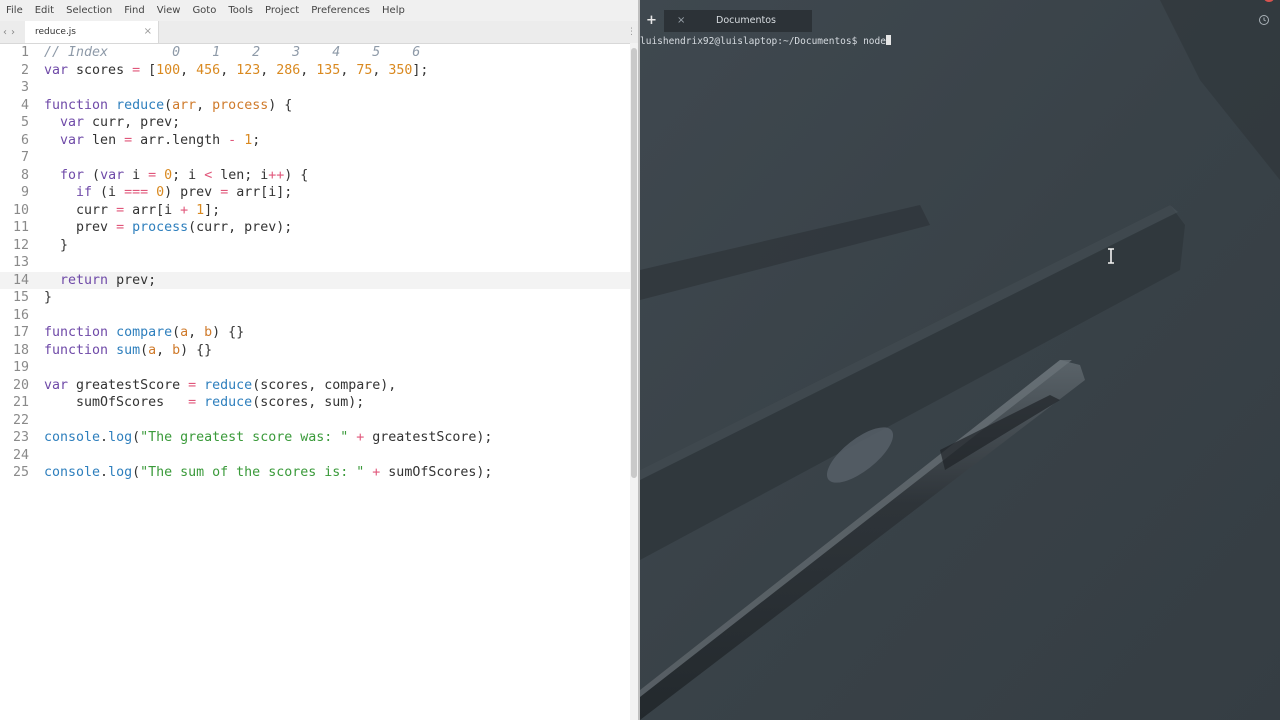 This screenshot has height=720, width=1280. What do you see at coordinates (24, 122) in the screenshot?
I see `line-number: 5` at bounding box center [24, 122].